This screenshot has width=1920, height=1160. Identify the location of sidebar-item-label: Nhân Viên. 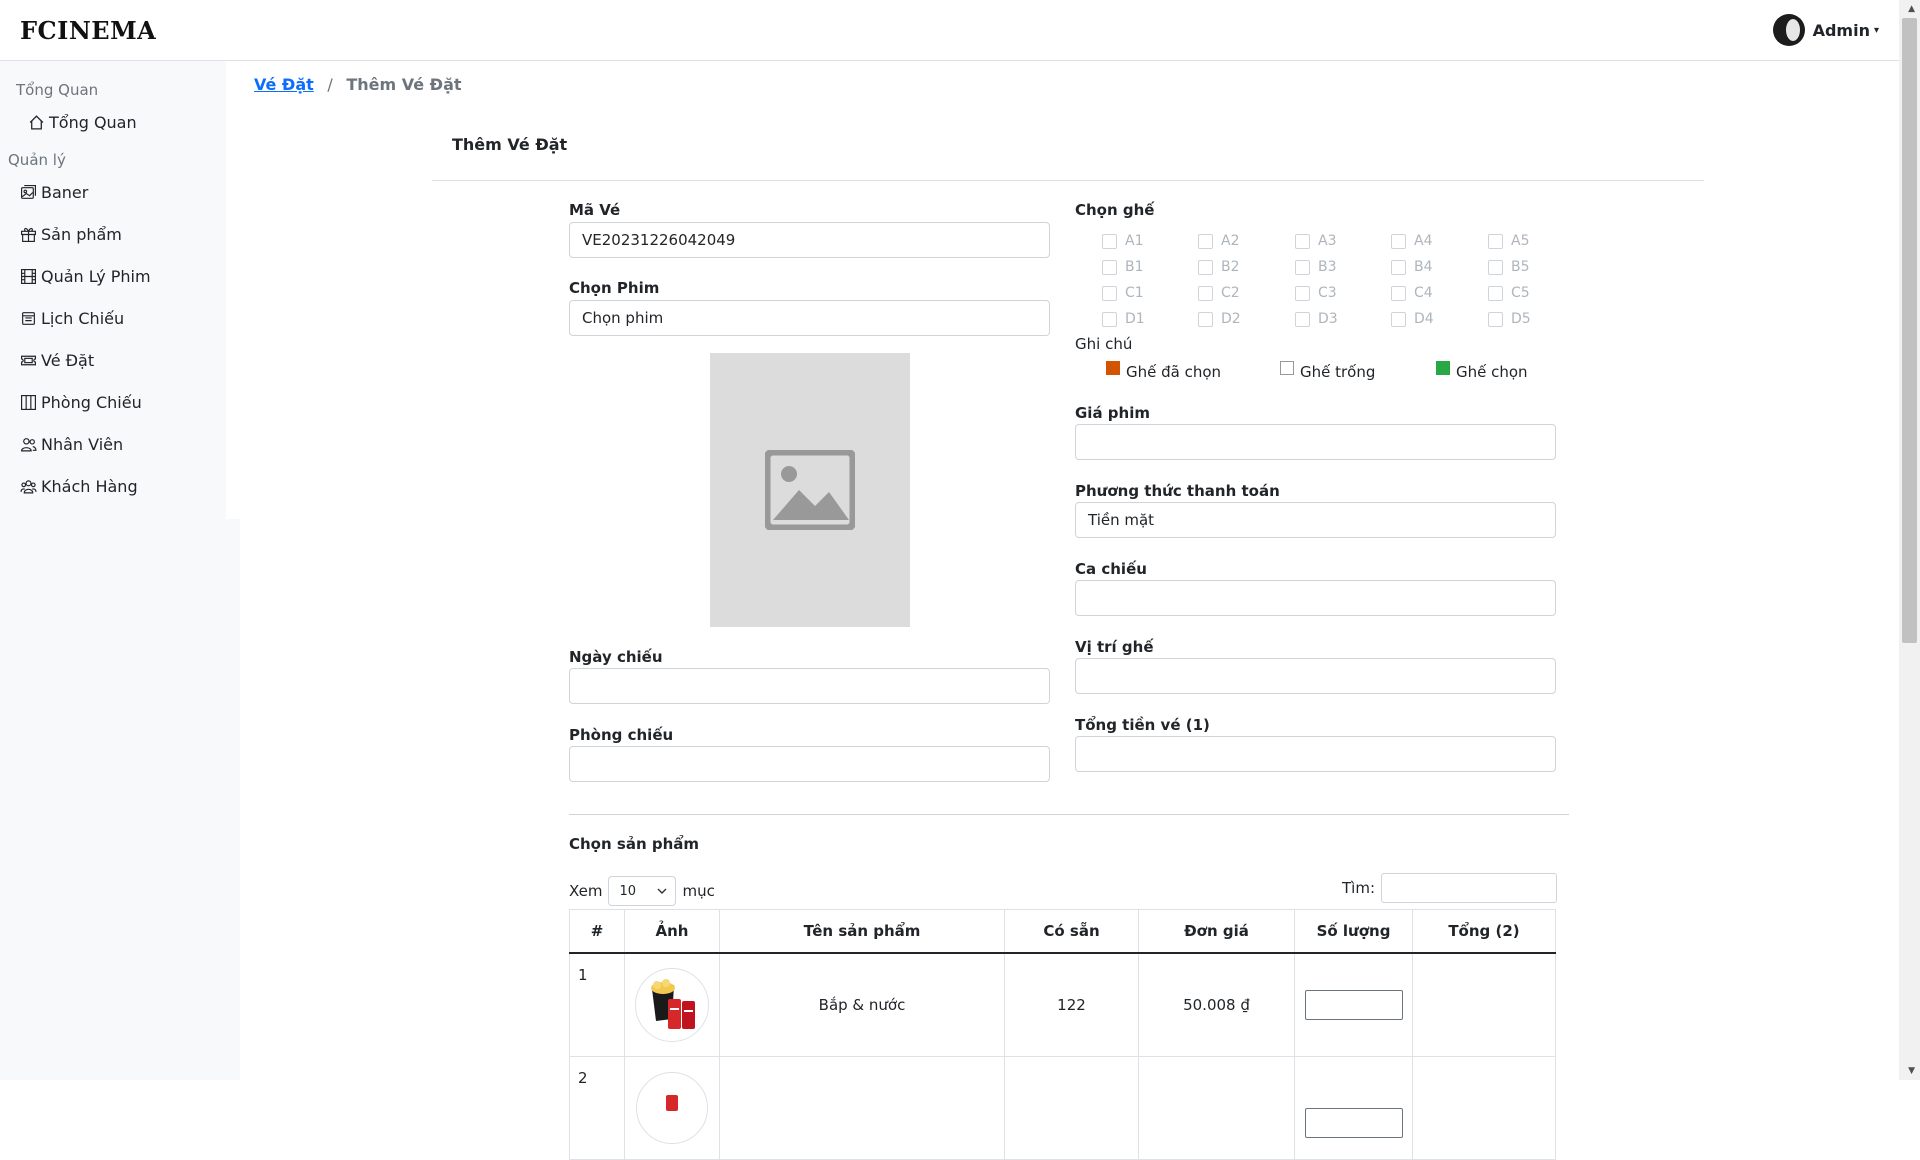
(82, 444).